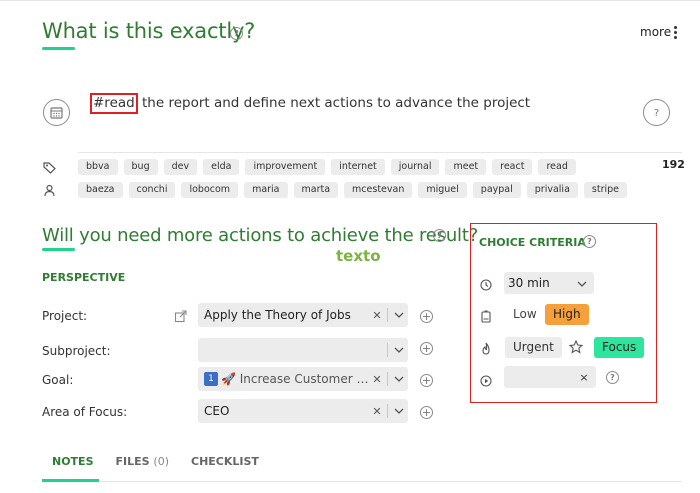 The height and width of the screenshot is (493, 700). I want to click on project-select: Apply the Theory of Jobs ✕, so click(303, 315).